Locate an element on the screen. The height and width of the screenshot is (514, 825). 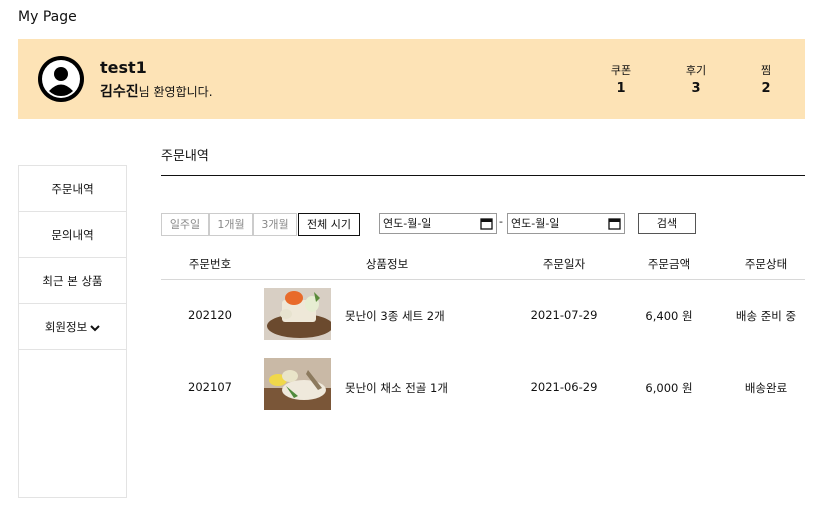
stat-wishlist: 찜 2 is located at coordinates (766, 79).